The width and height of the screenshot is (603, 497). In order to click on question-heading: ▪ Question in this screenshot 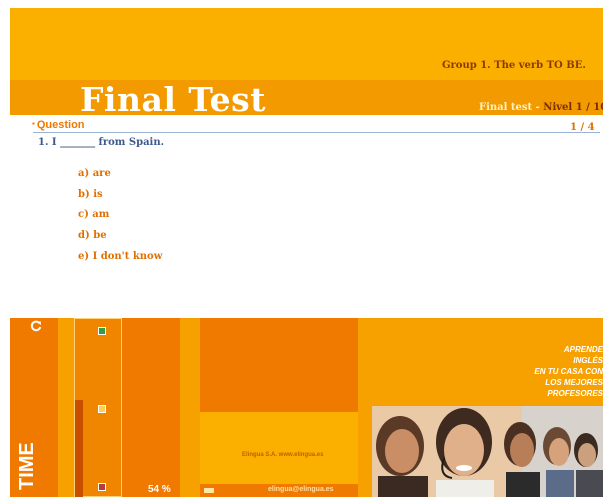, I will do `click(58, 125)`.